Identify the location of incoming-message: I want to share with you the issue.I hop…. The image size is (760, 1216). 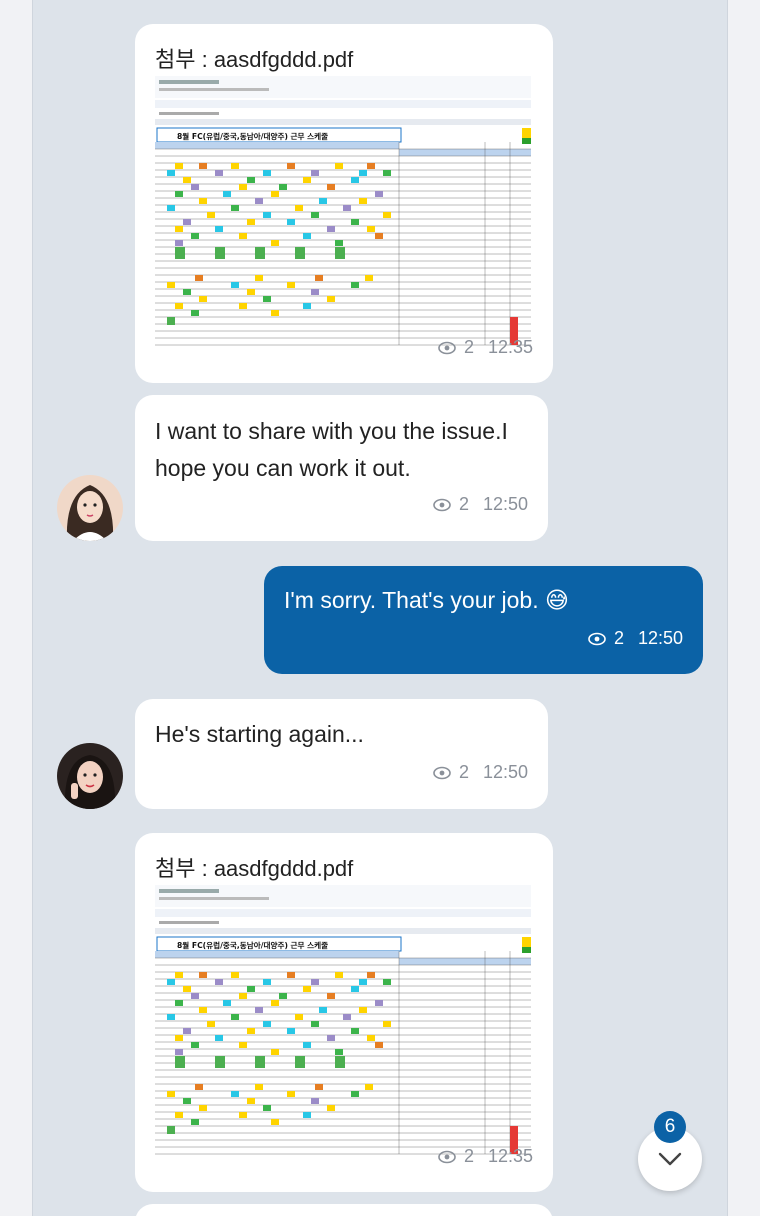
(341, 468).